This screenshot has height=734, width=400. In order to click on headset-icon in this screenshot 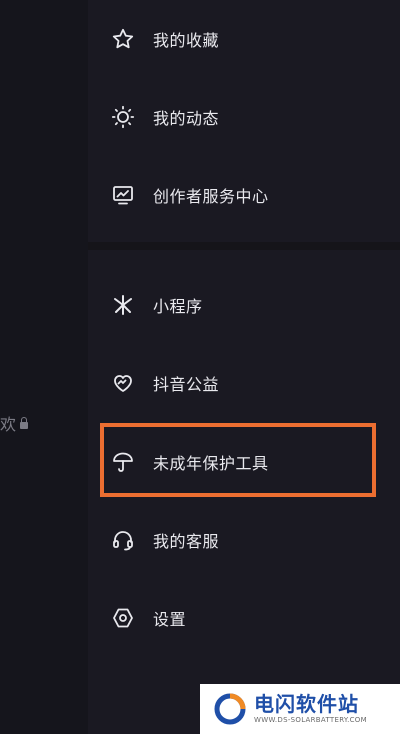, I will do `click(123, 540)`.